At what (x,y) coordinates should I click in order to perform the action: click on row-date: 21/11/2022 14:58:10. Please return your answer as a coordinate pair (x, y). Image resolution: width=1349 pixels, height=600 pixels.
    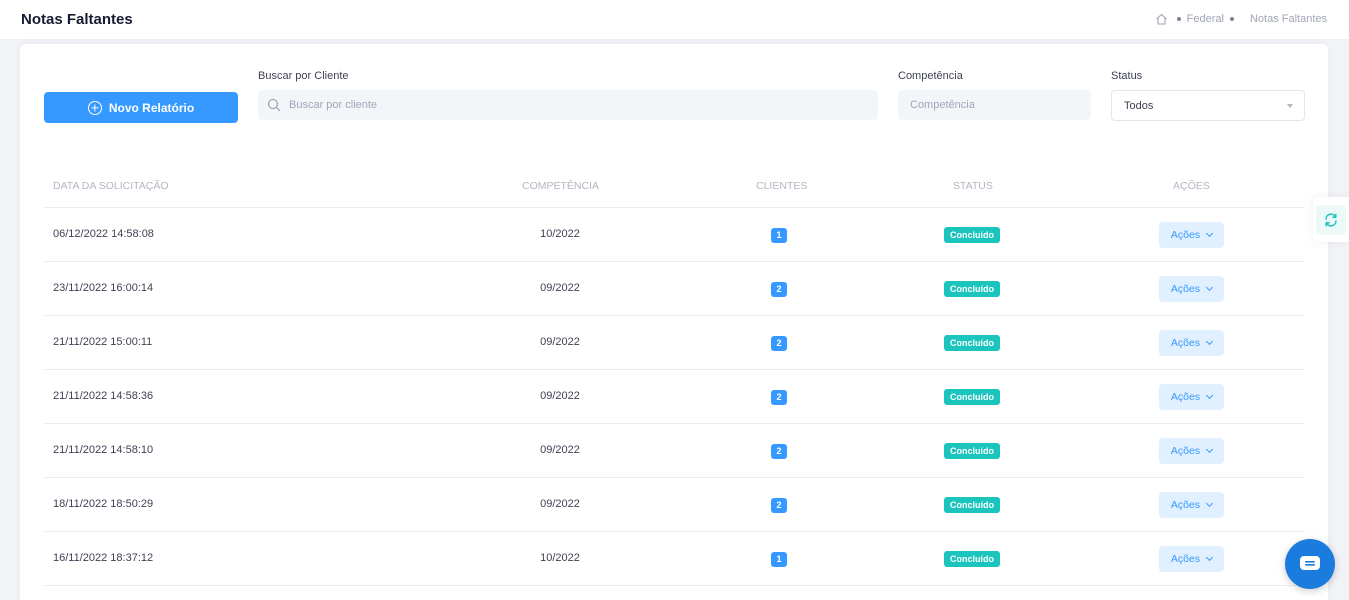
    Looking at the image, I should click on (103, 450).